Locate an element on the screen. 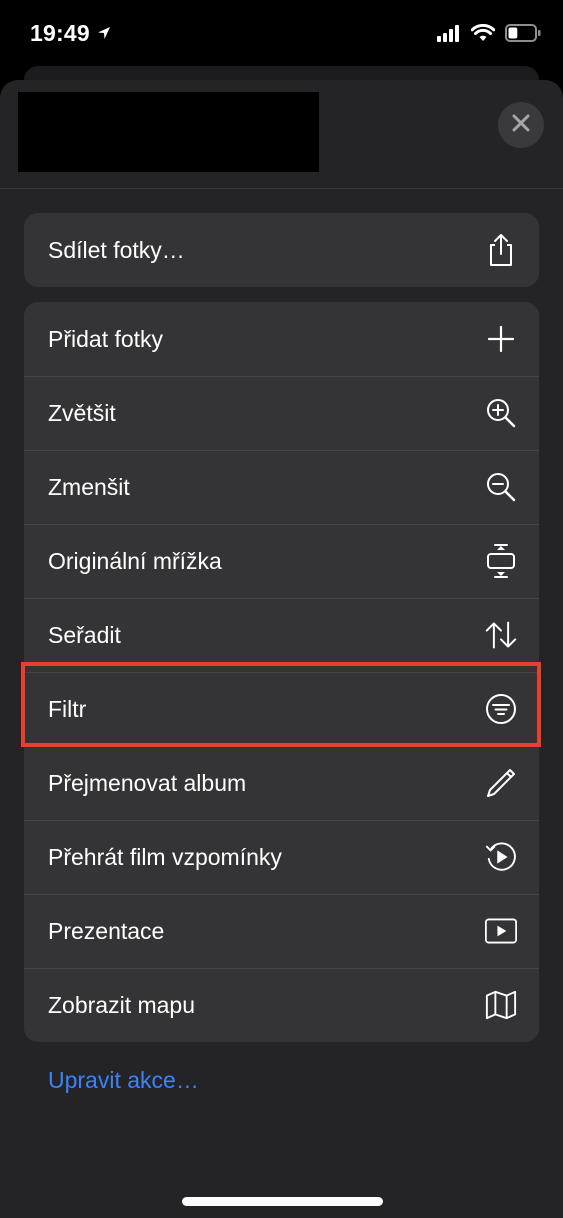  status-time-group: 19:49 is located at coordinates (71, 33).